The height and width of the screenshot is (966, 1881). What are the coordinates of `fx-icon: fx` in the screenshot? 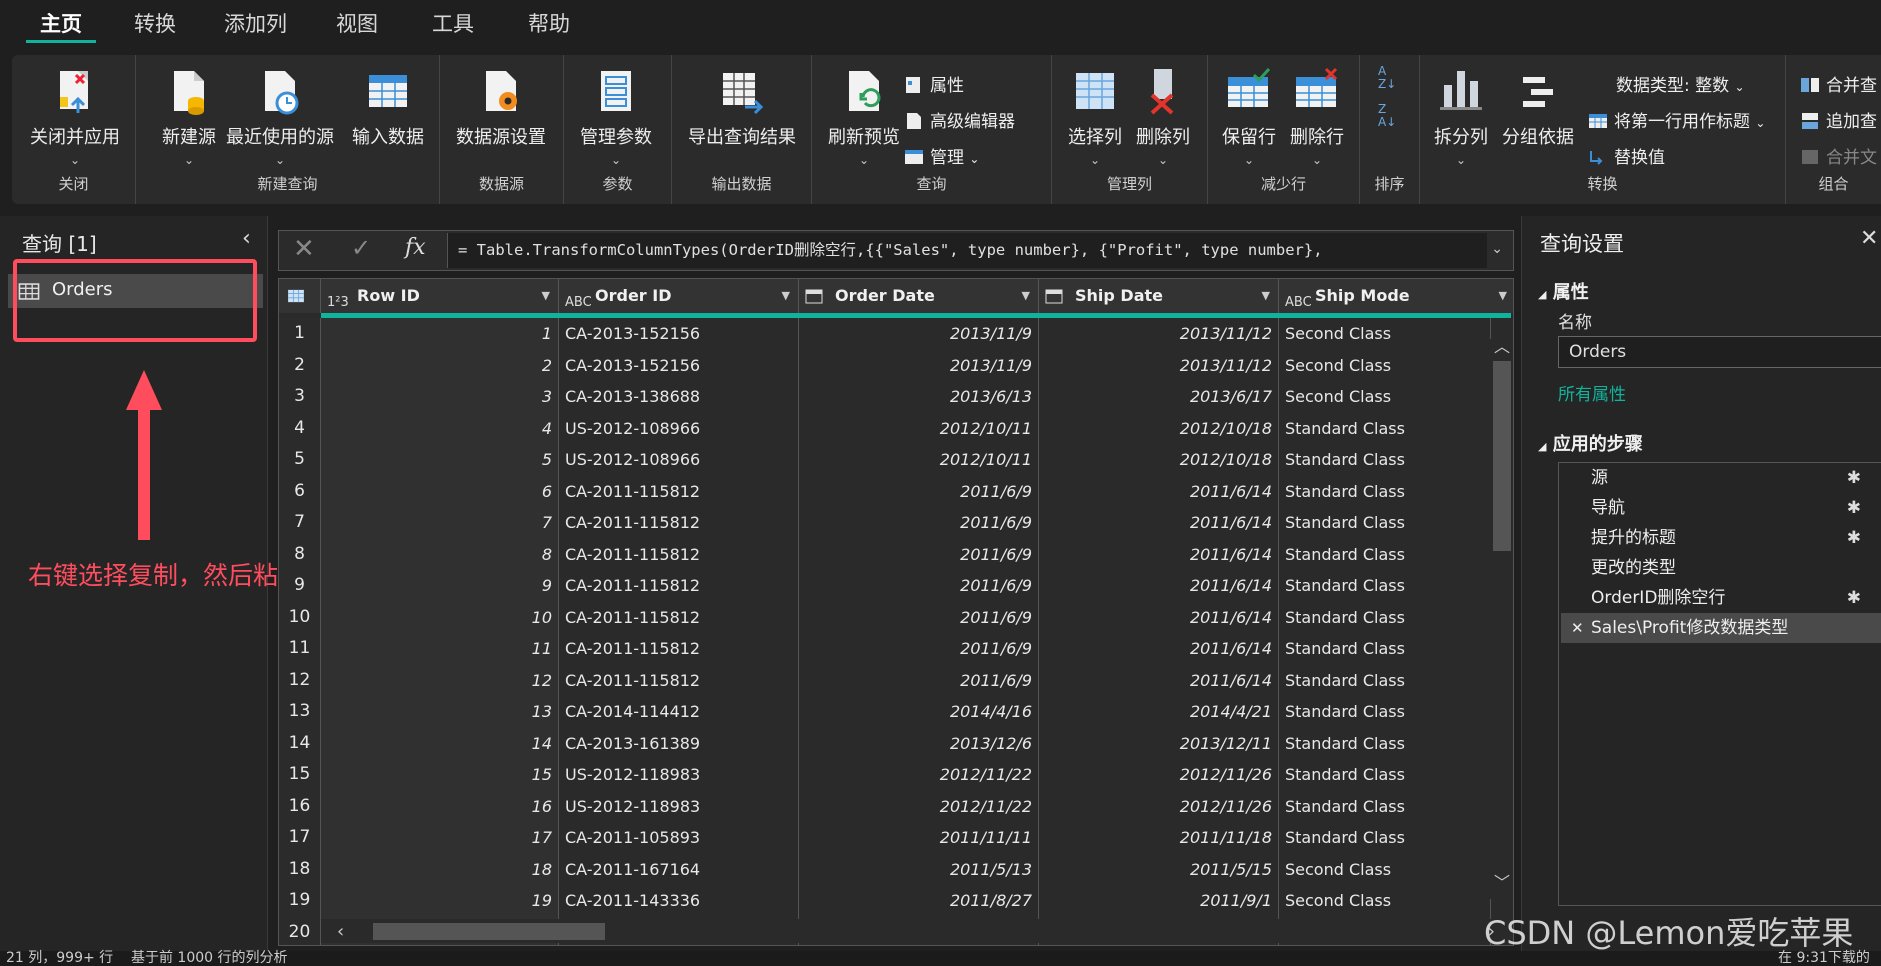 It's located at (415, 247).